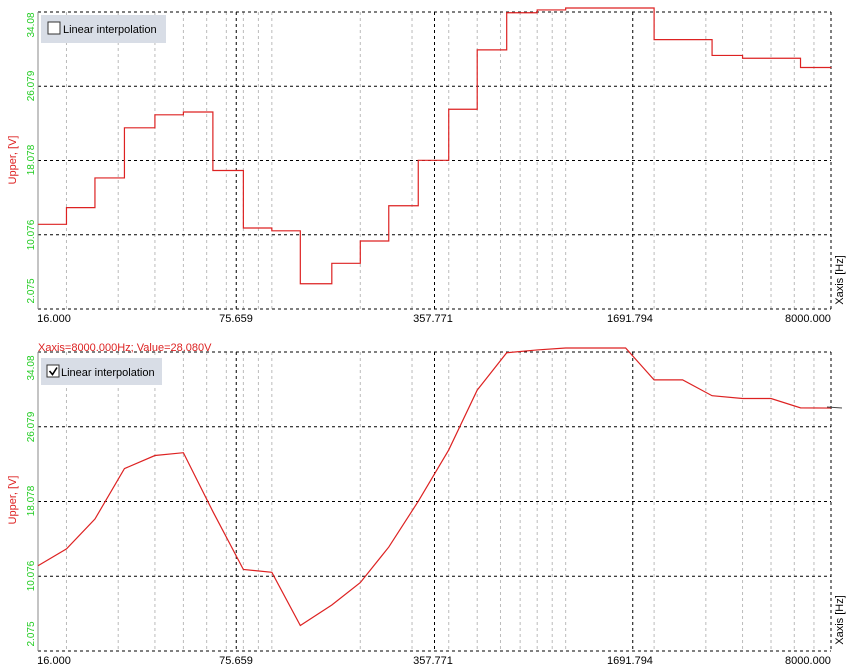 This screenshot has height=669, width=865. I want to click on cursor-readout: Xaxis=8000.000Hz; Value=28.080V, so click(125, 348).